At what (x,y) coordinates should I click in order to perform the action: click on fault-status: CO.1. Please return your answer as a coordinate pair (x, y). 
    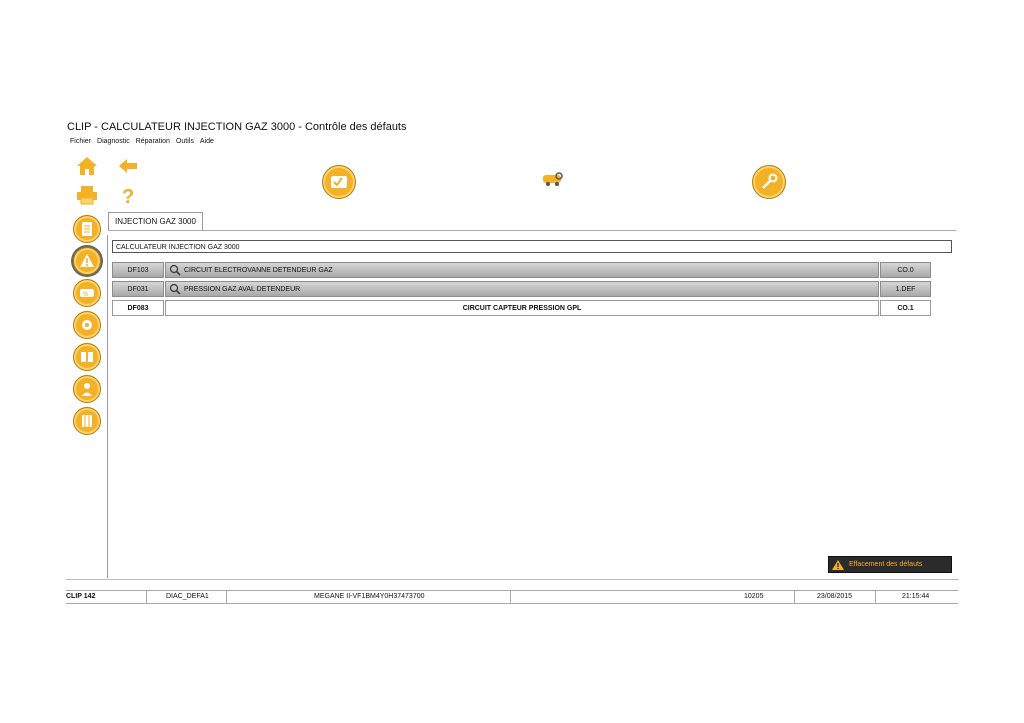
    Looking at the image, I should click on (905, 308).